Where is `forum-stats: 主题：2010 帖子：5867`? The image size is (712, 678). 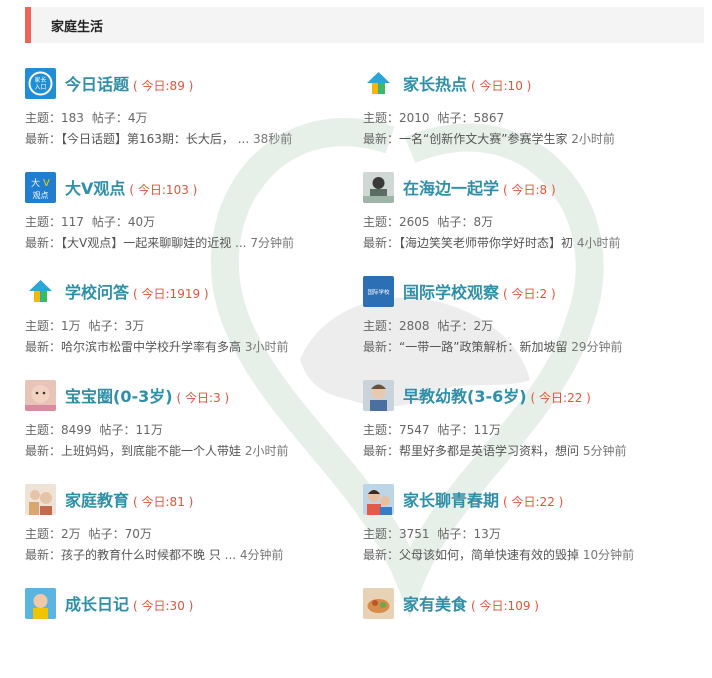
forum-stats: 主题：2010 帖子：5867 is located at coordinates (434, 118).